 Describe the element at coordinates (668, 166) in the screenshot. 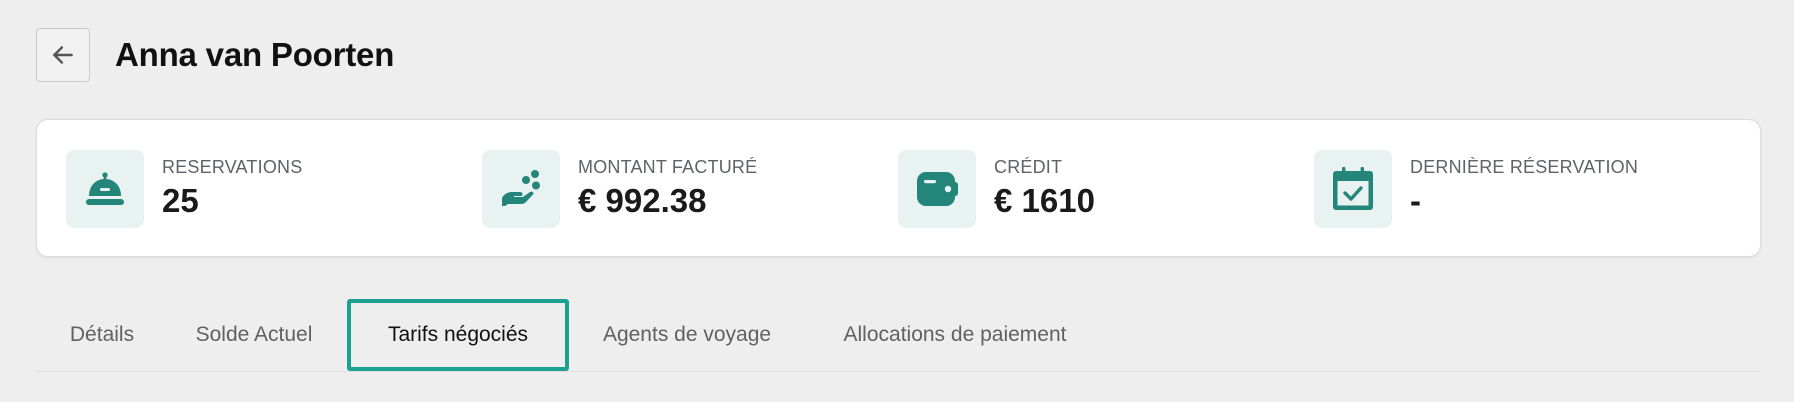

I see `stat-label: MONTANT FACTURÉ` at that location.